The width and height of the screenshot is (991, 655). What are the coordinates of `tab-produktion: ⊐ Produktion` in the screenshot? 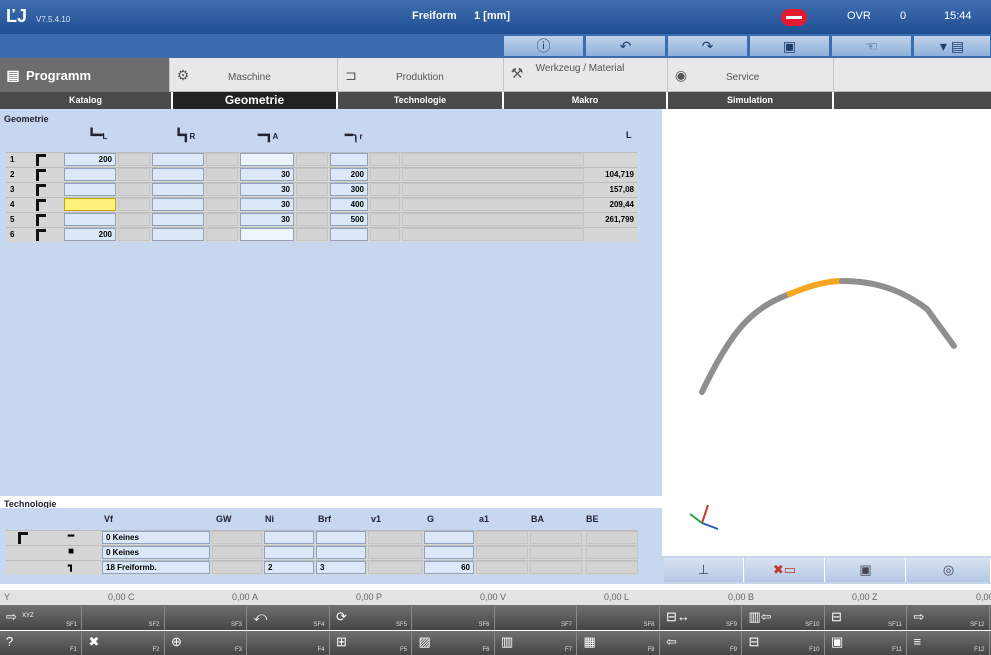 It's located at (421, 75).